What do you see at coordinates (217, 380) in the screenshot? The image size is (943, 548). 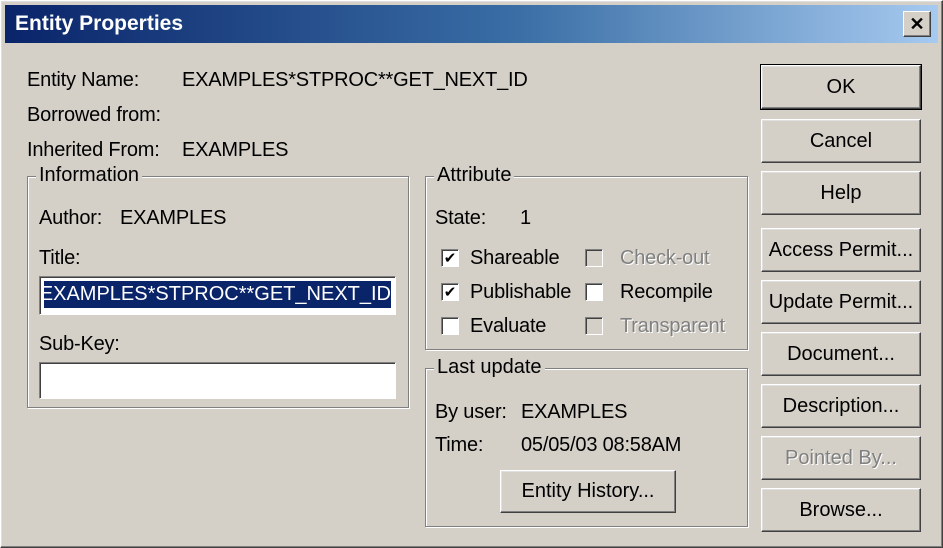 I see `subkey-input` at bounding box center [217, 380].